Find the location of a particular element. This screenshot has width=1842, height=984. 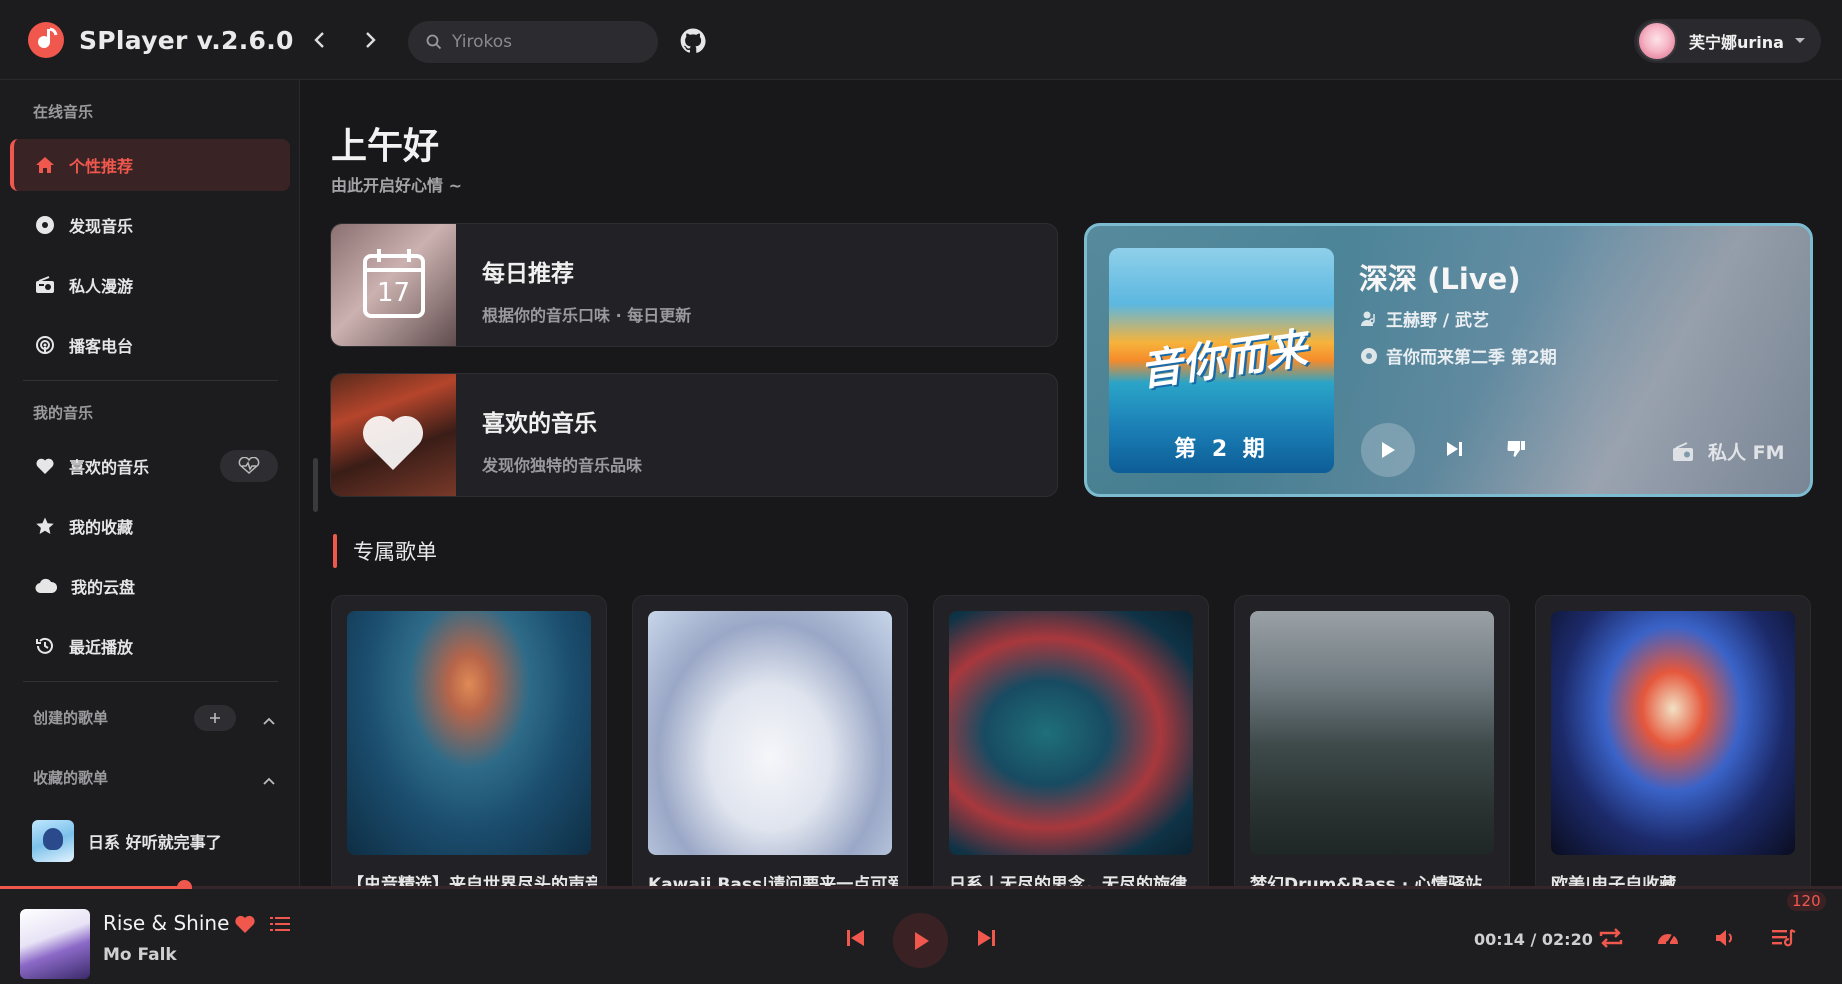

playlist-card: 【虫音精选】来自世界尽头的声音 is located at coordinates (469, 745).